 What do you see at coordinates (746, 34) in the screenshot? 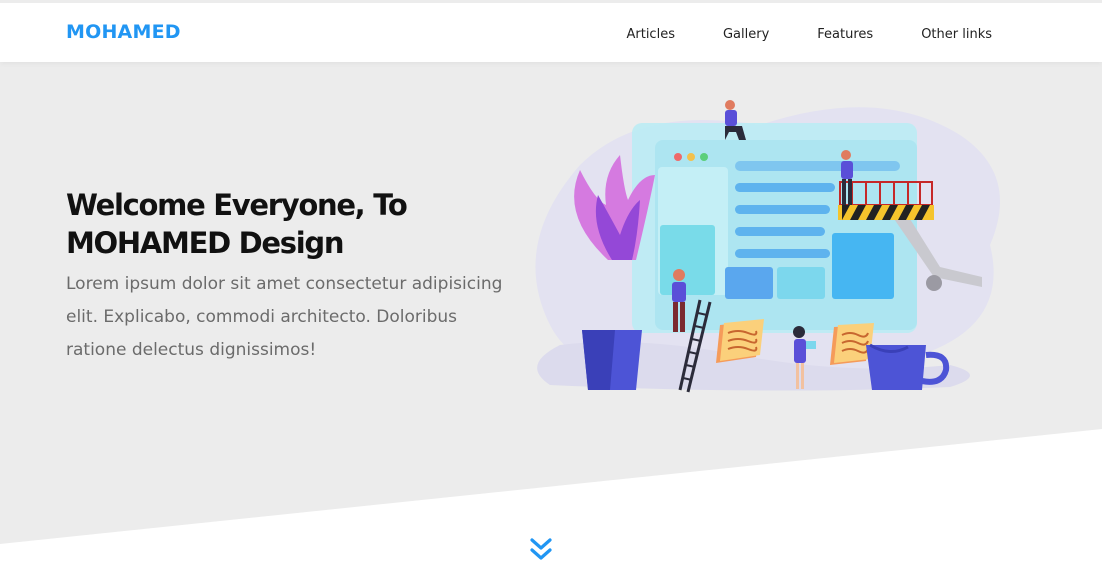
I see `nav-link-gallery: Gallery` at bounding box center [746, 34].